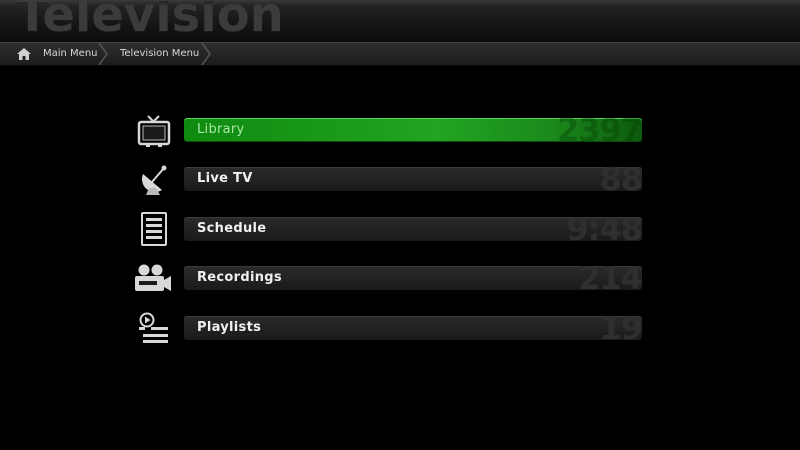  What do you see at coordinates (604, 229) in the screenshot?
I see `menu-item-time: 9:48` at bounding box center [604, 229].